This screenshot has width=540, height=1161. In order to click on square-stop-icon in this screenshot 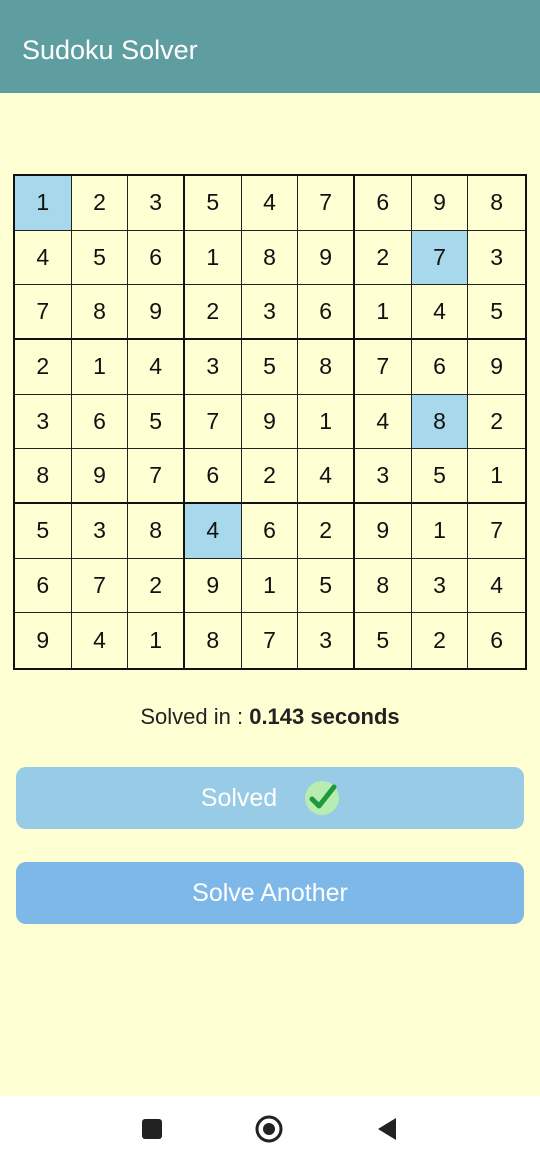, I will do `click(152, 1131)`.